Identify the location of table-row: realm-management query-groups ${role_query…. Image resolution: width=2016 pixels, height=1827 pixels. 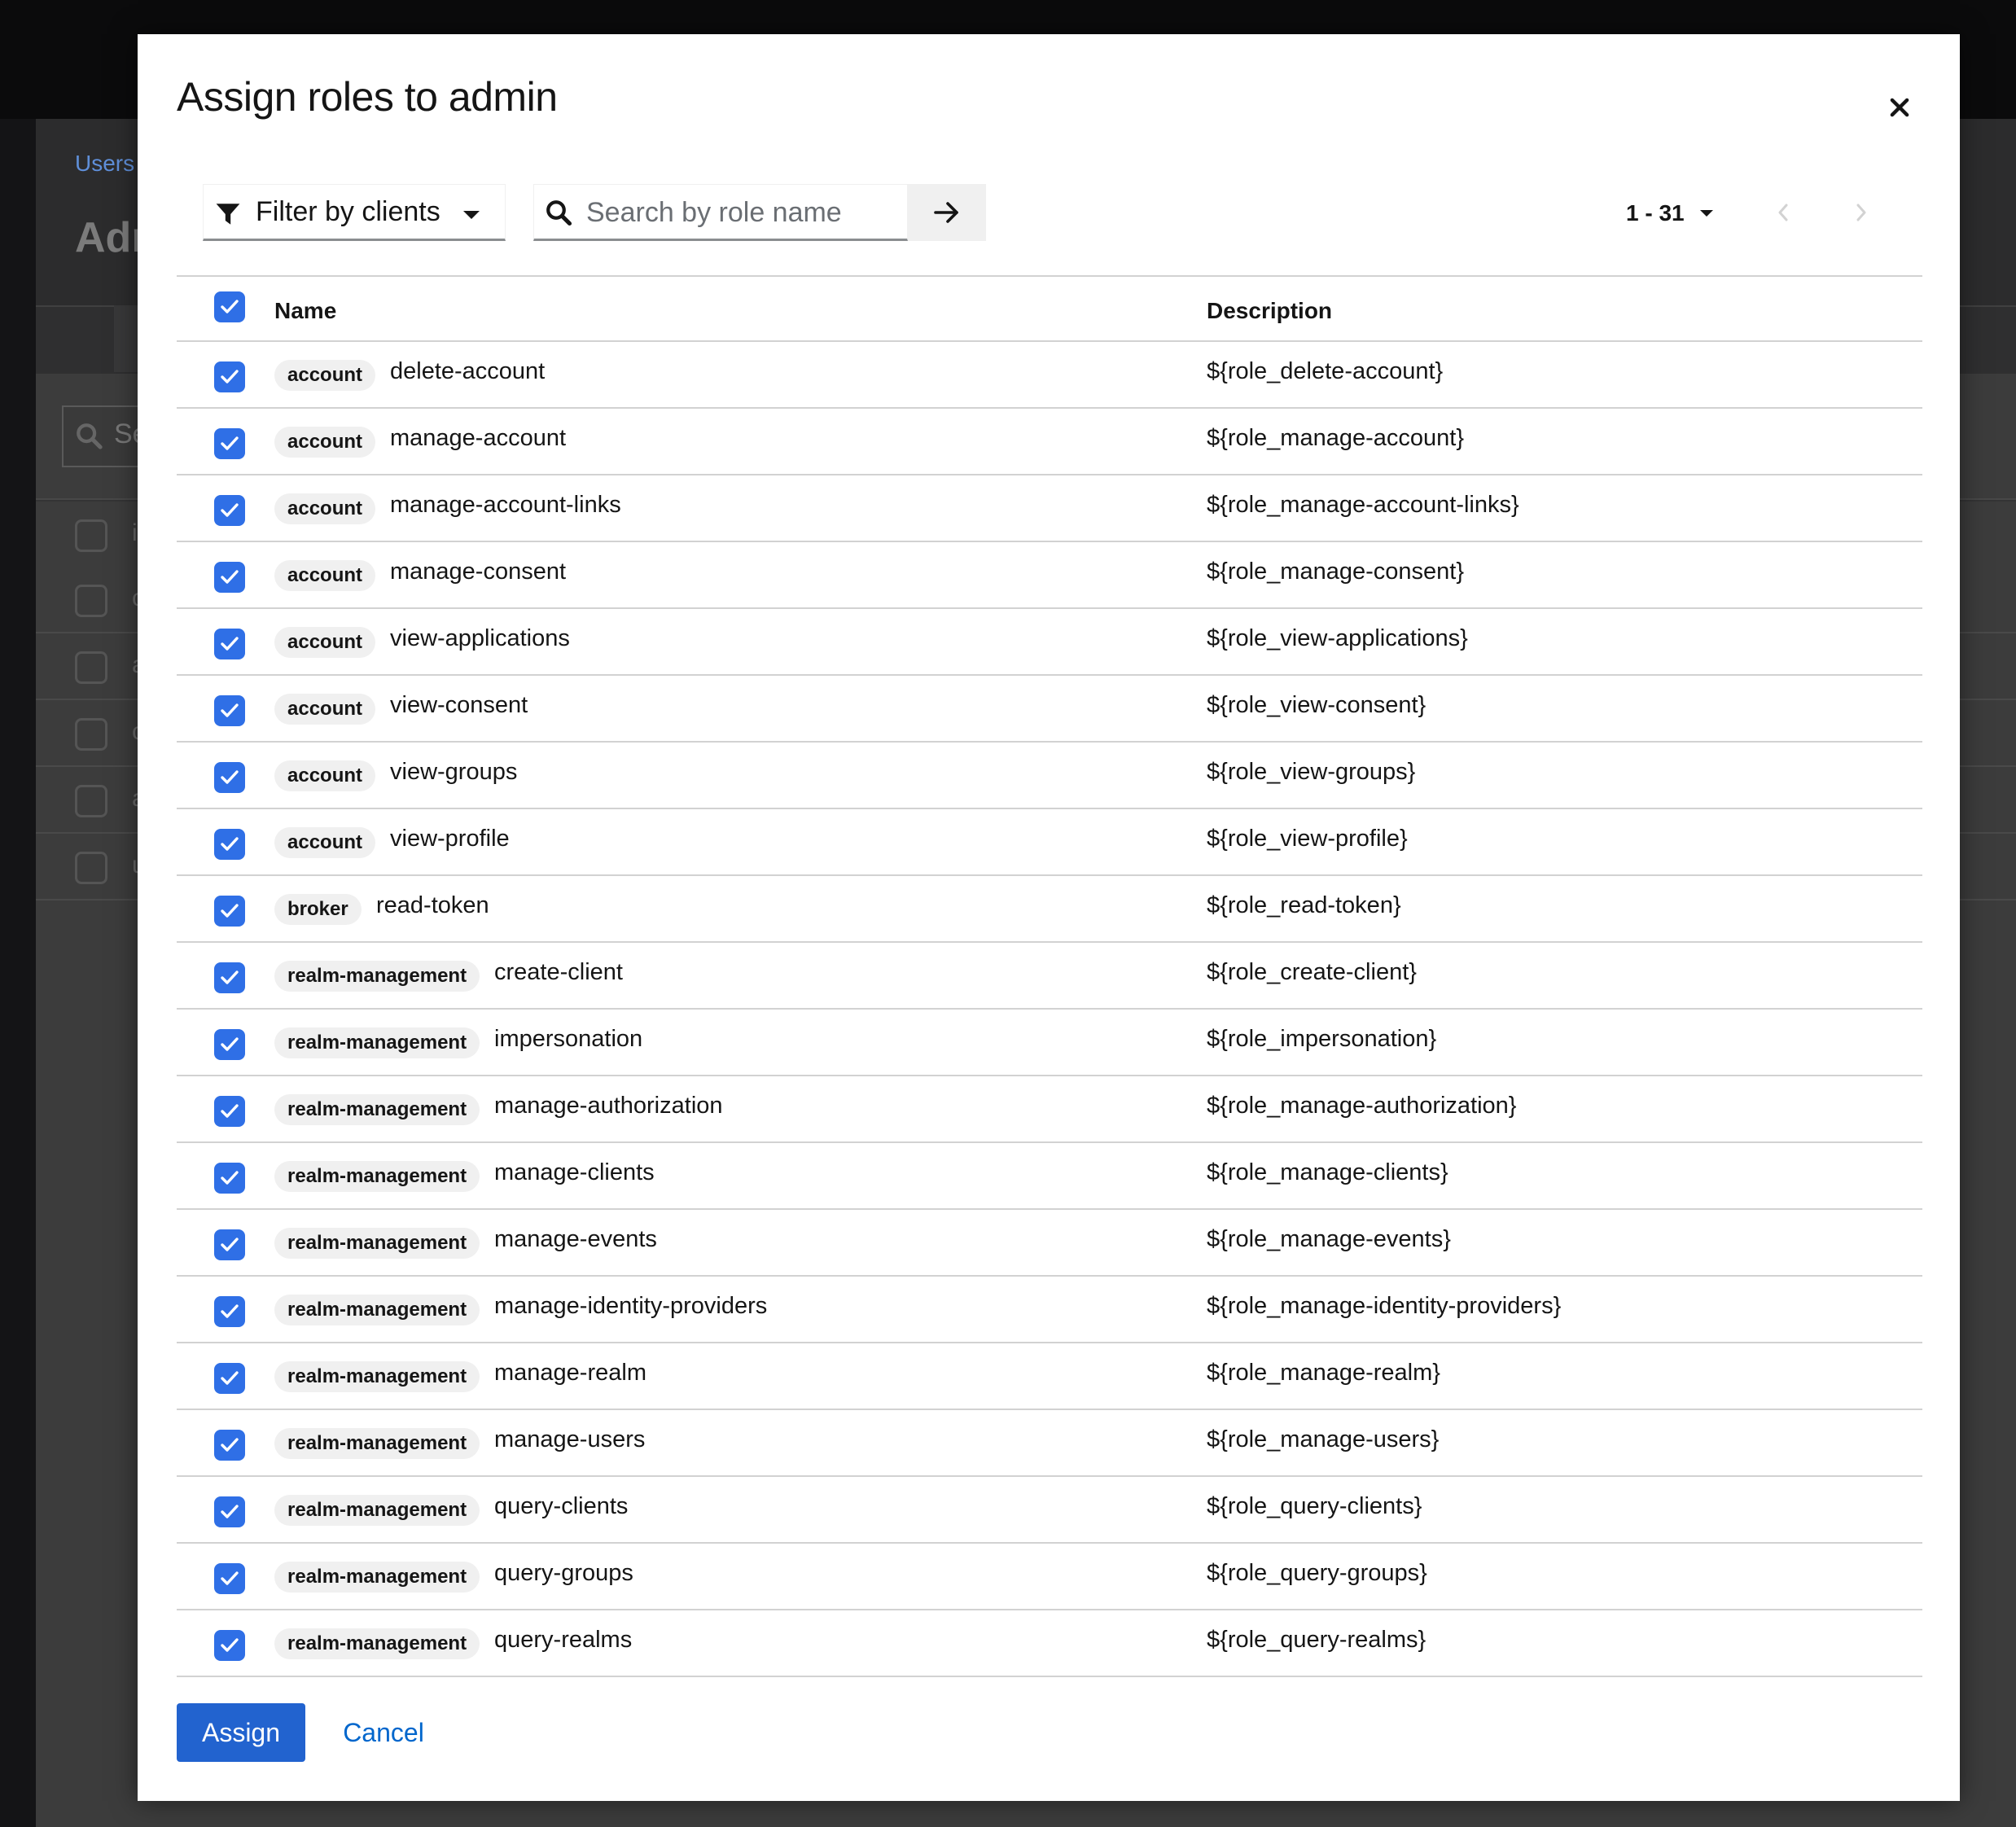
(1049, 1577).